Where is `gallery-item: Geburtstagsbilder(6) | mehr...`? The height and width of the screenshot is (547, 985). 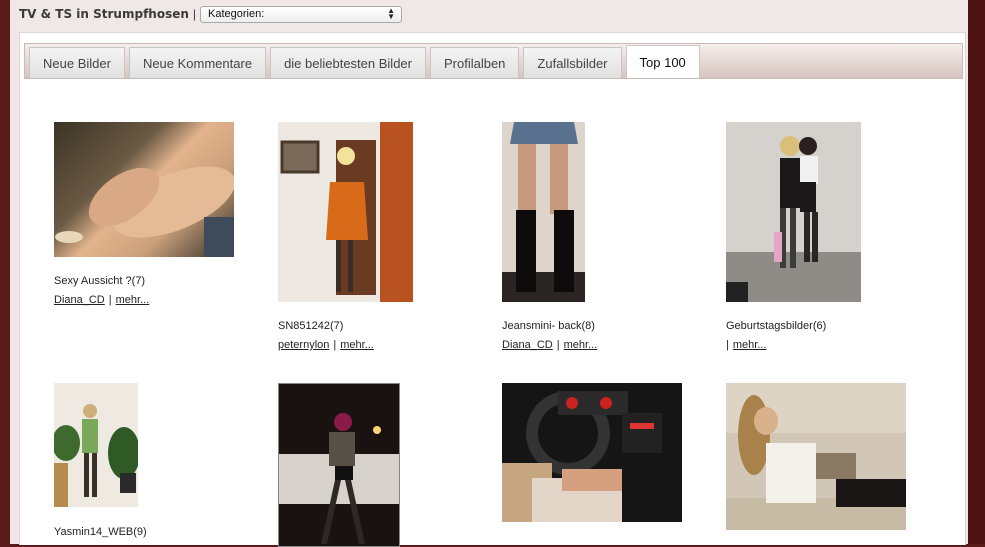
gallery-item: Geburtstagsbilder(6) | mehr... is located at coordinates (793, 236).